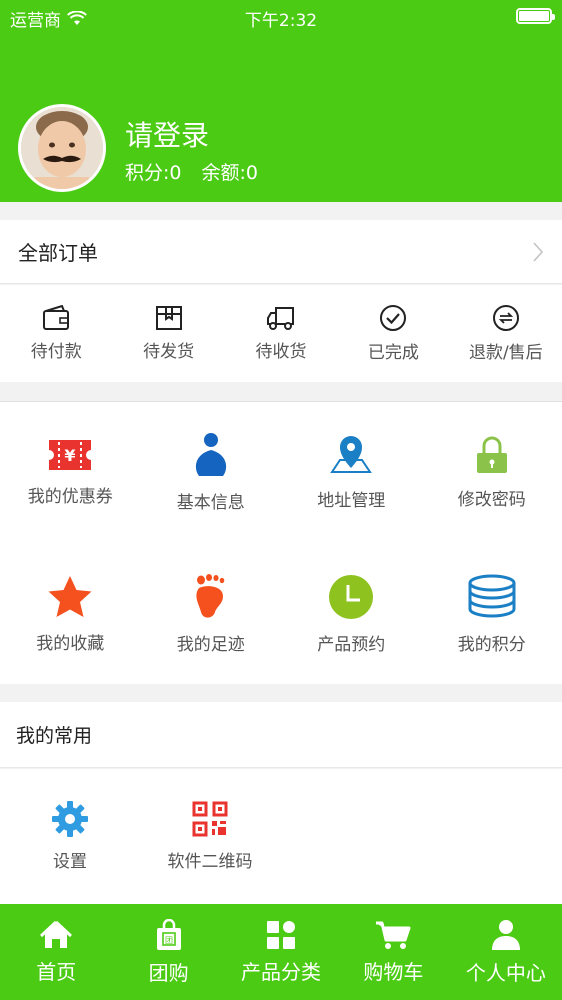 This screenshot has width=562, height=1000. Describe the element at coordinates (505, 934) in the screenshot. I see `user-icon` at that location.